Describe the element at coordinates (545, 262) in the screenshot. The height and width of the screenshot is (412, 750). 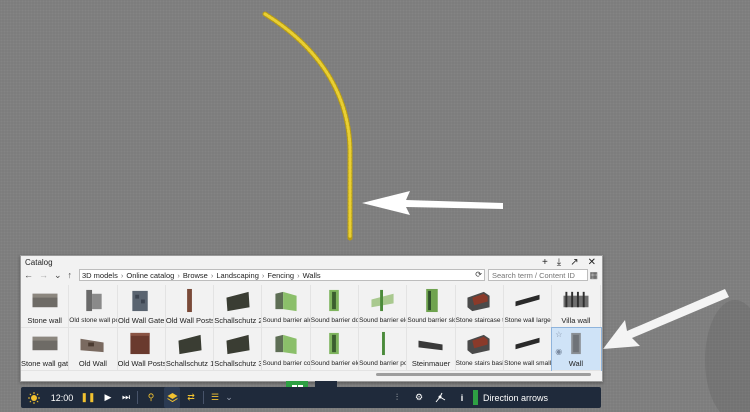
I see `add-icon: +` at that location.